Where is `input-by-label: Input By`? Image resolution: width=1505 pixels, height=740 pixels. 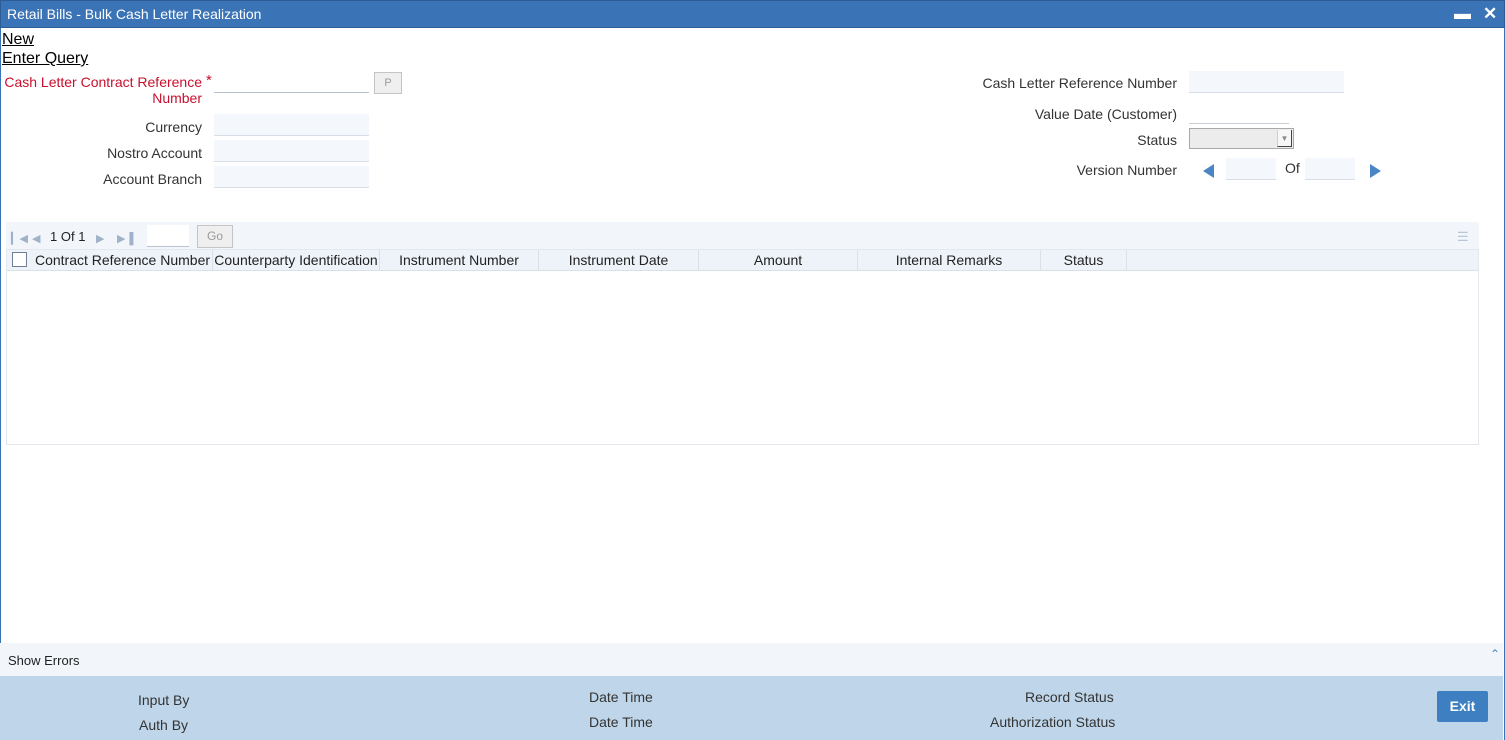
input-by-label: Input By is located at coordinates (164, 700).